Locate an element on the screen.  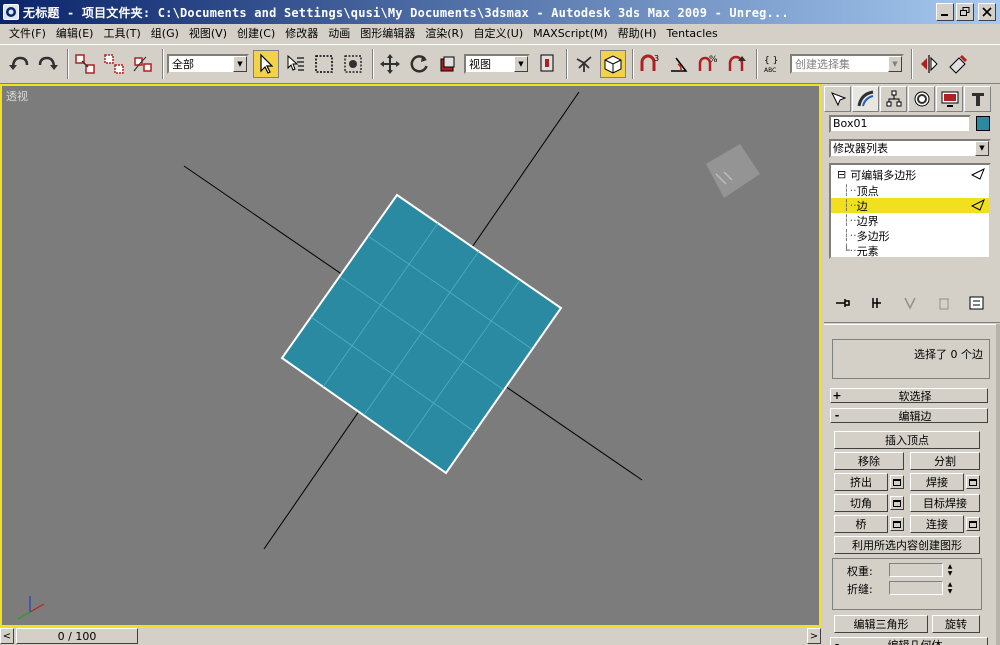
menu-graph-editors: 图形编辑器 is located at coordinates (387, 34).